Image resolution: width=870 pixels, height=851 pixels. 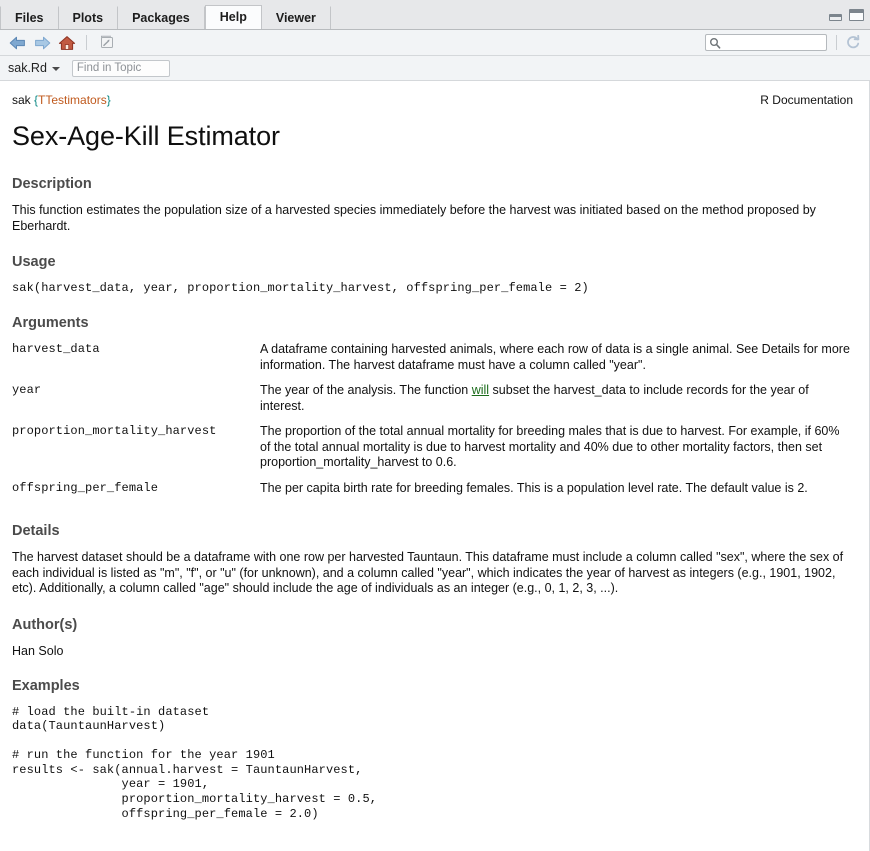 I want to click on navigation-buttons, so click(x=61, y=43).